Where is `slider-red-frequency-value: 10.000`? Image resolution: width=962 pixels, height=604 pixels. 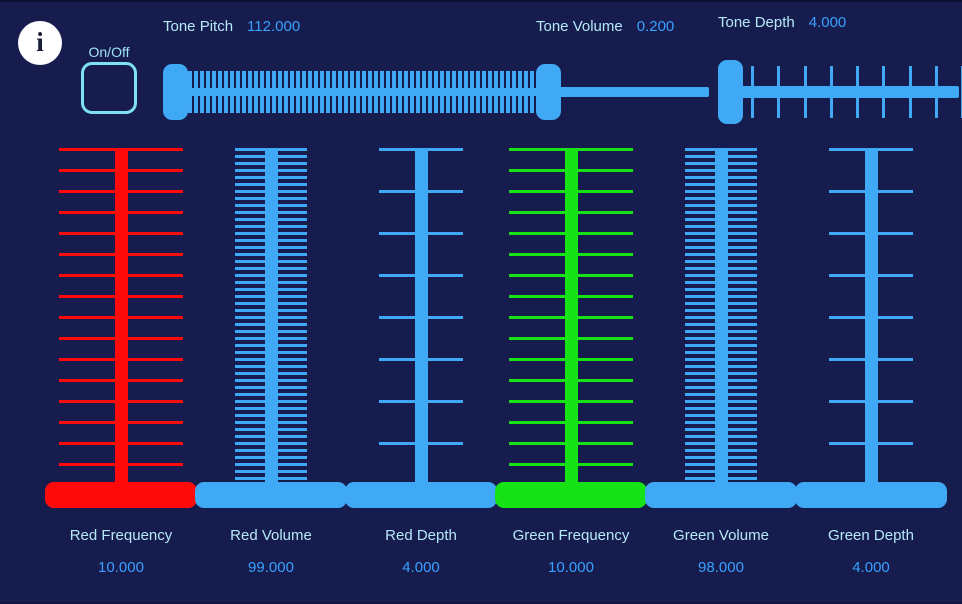 slider-red-frequency-value: 10.000 is located at coordinates (121, 567).